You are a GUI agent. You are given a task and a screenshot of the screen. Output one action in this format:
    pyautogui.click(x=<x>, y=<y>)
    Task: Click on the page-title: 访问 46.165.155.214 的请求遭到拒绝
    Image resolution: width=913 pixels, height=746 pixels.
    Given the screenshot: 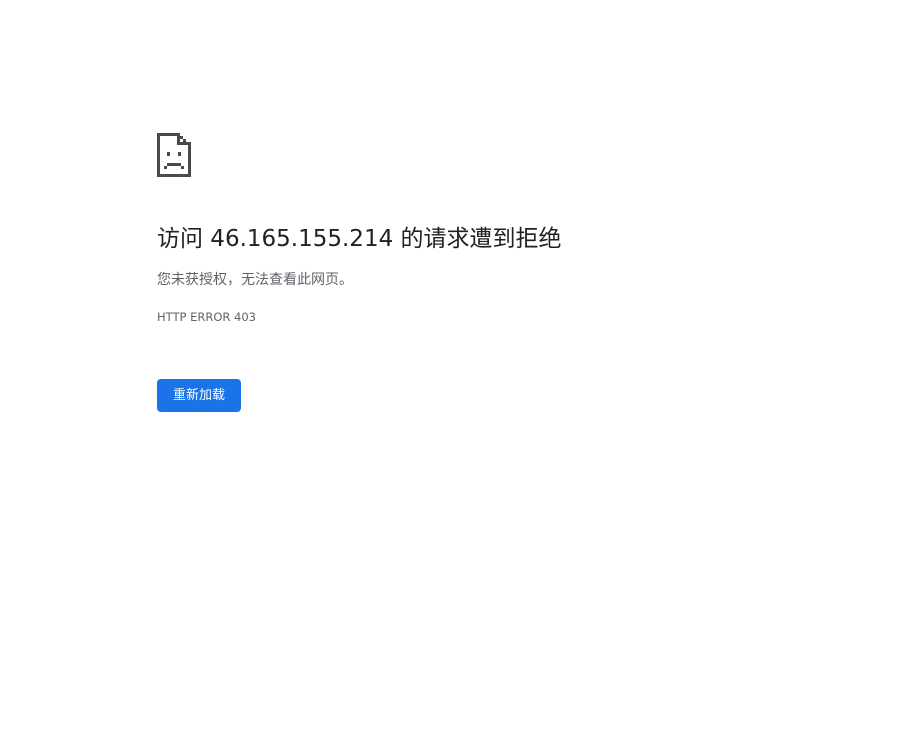 What is the action you would take?
    pyautogui.click(x=359, y=239)
    